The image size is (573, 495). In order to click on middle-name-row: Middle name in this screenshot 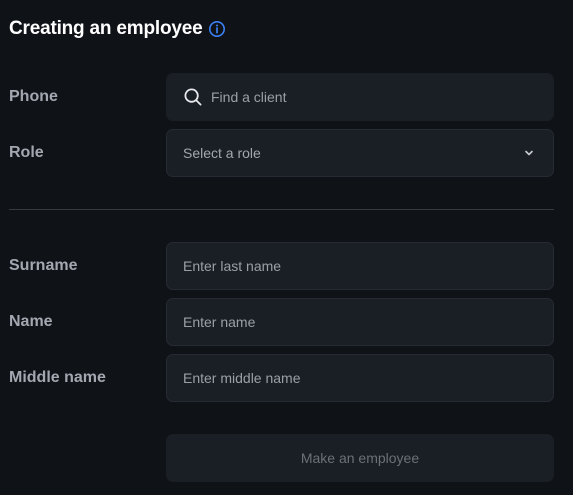, I will do `click(281, 378)`.